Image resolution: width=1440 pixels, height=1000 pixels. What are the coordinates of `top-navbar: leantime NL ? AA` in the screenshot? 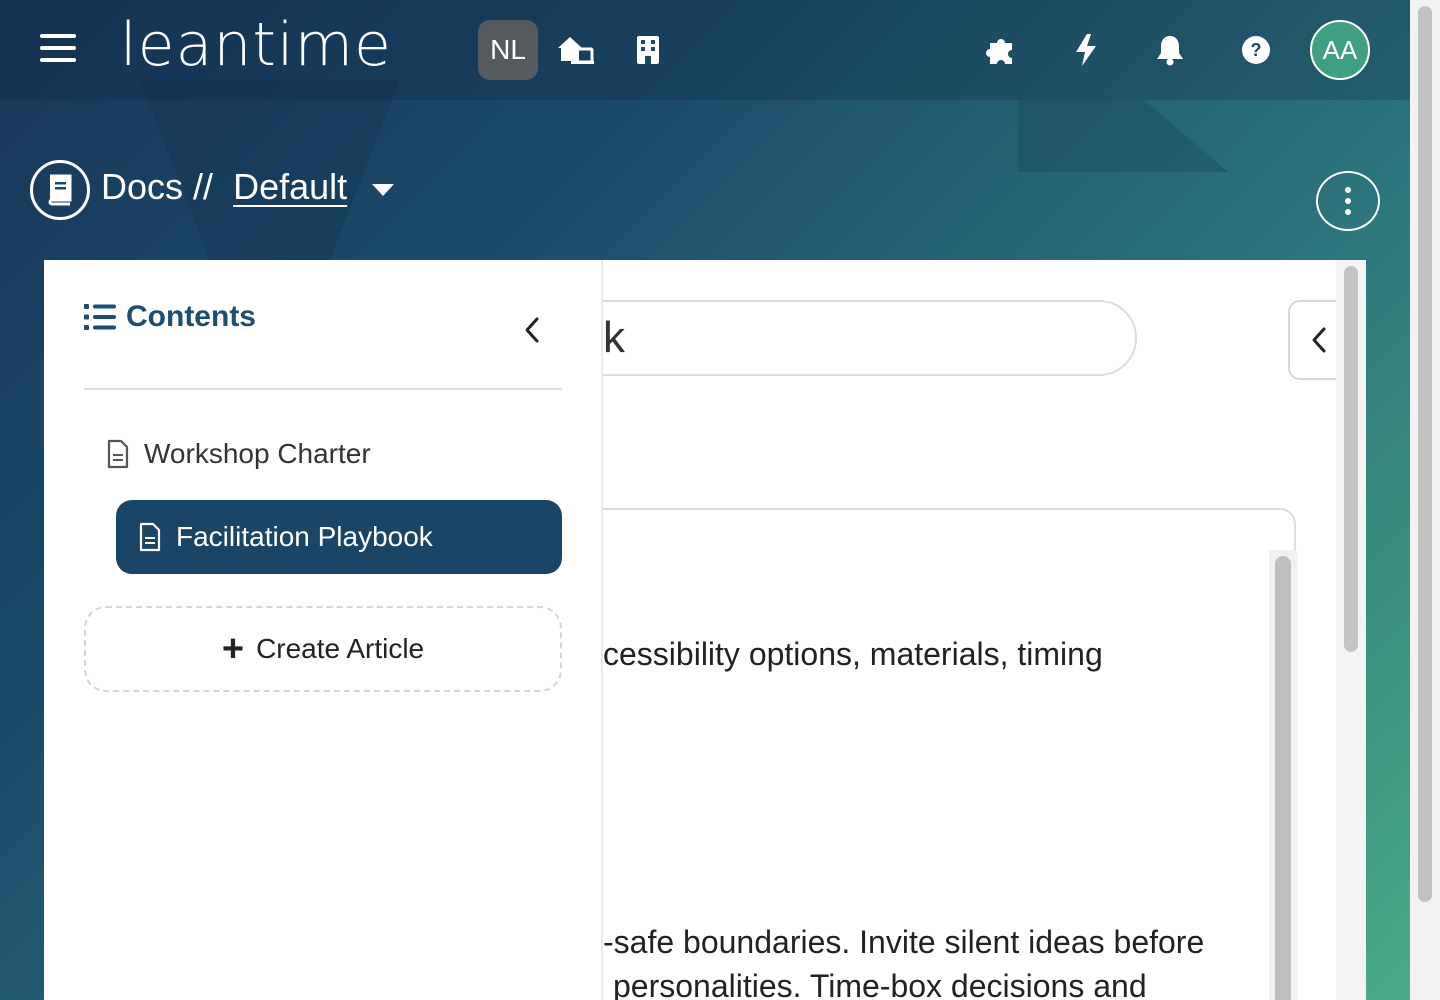 It's located at (705, 50).